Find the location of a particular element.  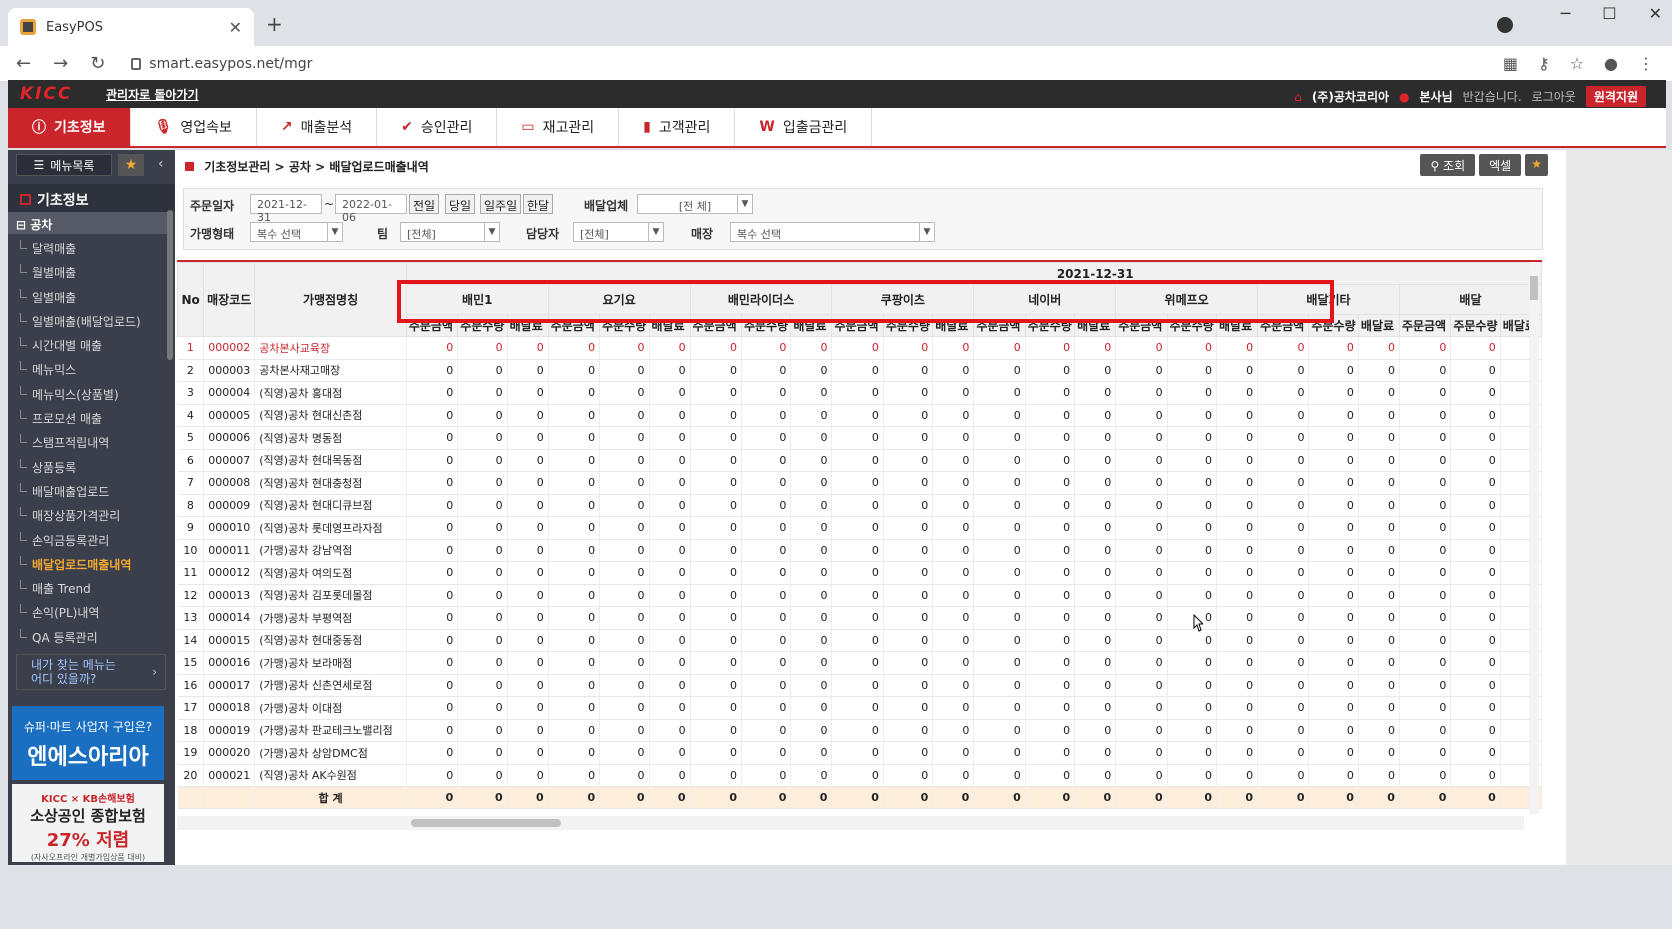

more-menu-icon: ⋮ is located at coordinates (1646, 63).